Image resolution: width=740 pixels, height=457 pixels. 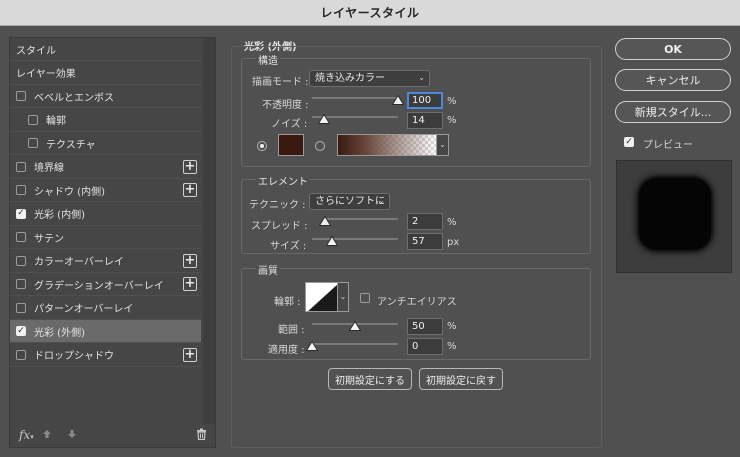 What do you see at coordinates (105, 143) in the screenshot?
I see `style-list-item: テクスチャ` at bounding box center [105, 143].